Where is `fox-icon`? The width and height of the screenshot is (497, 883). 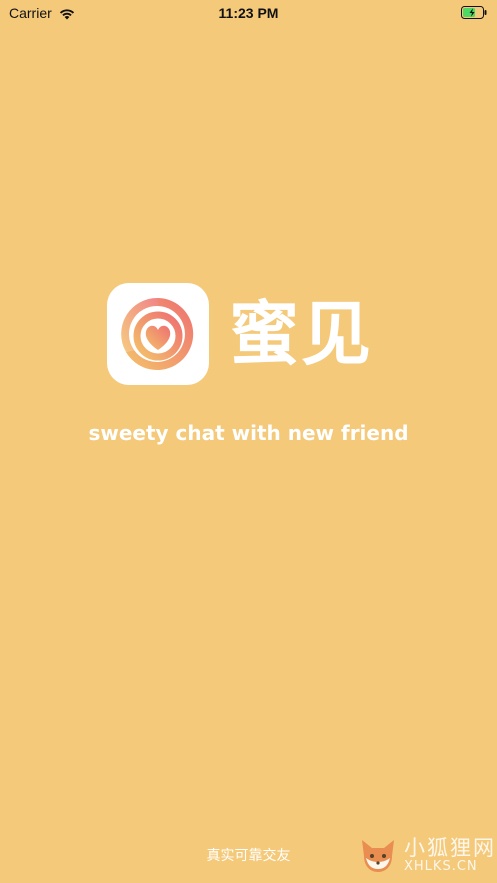
fox-icon is located at coordinates (378, 856).